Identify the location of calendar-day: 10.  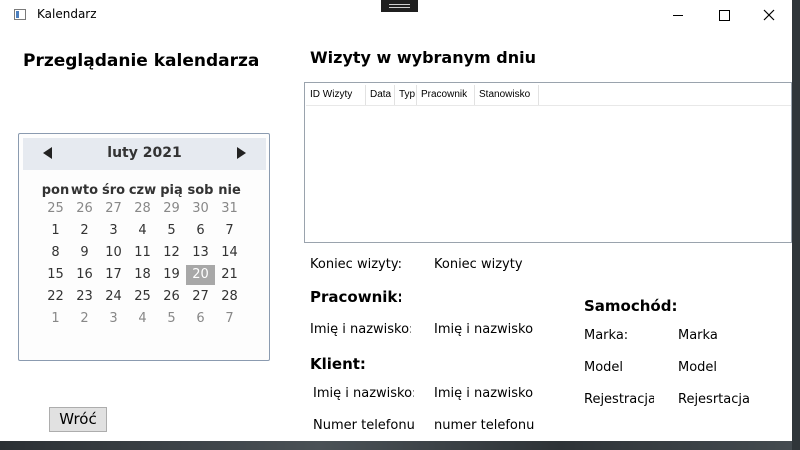
(113, 253).